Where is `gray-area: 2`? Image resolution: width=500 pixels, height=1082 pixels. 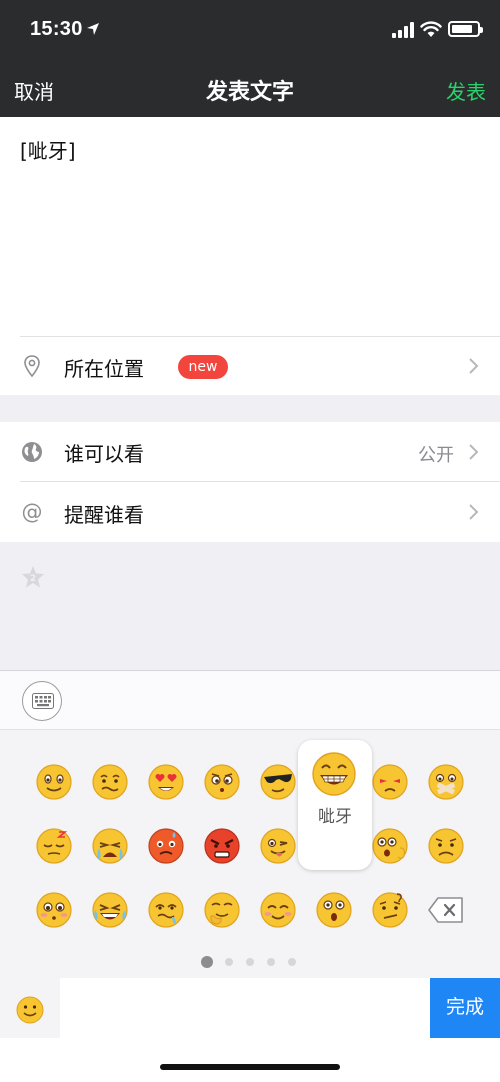 gray-area: 2 is located at coordinates (250, 606).